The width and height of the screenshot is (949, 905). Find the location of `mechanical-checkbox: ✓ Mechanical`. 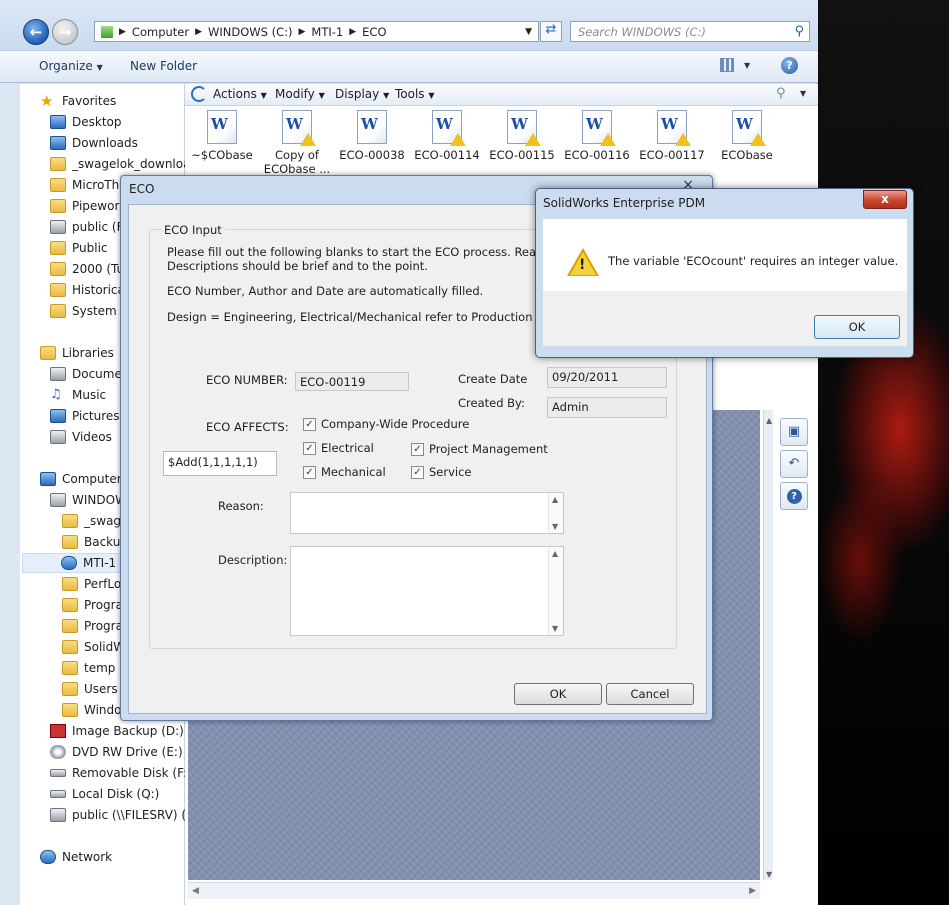

mechanical-checkbox: ✓ Mechanical is located at coordinates (344, 472).